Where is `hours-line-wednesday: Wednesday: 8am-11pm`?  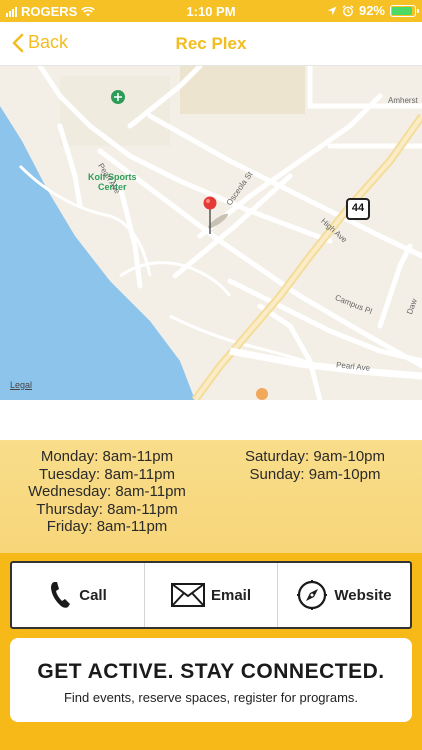 hours-line-wednesday: Wednesday: 8am-11pm is located at coordinates (107, 491).